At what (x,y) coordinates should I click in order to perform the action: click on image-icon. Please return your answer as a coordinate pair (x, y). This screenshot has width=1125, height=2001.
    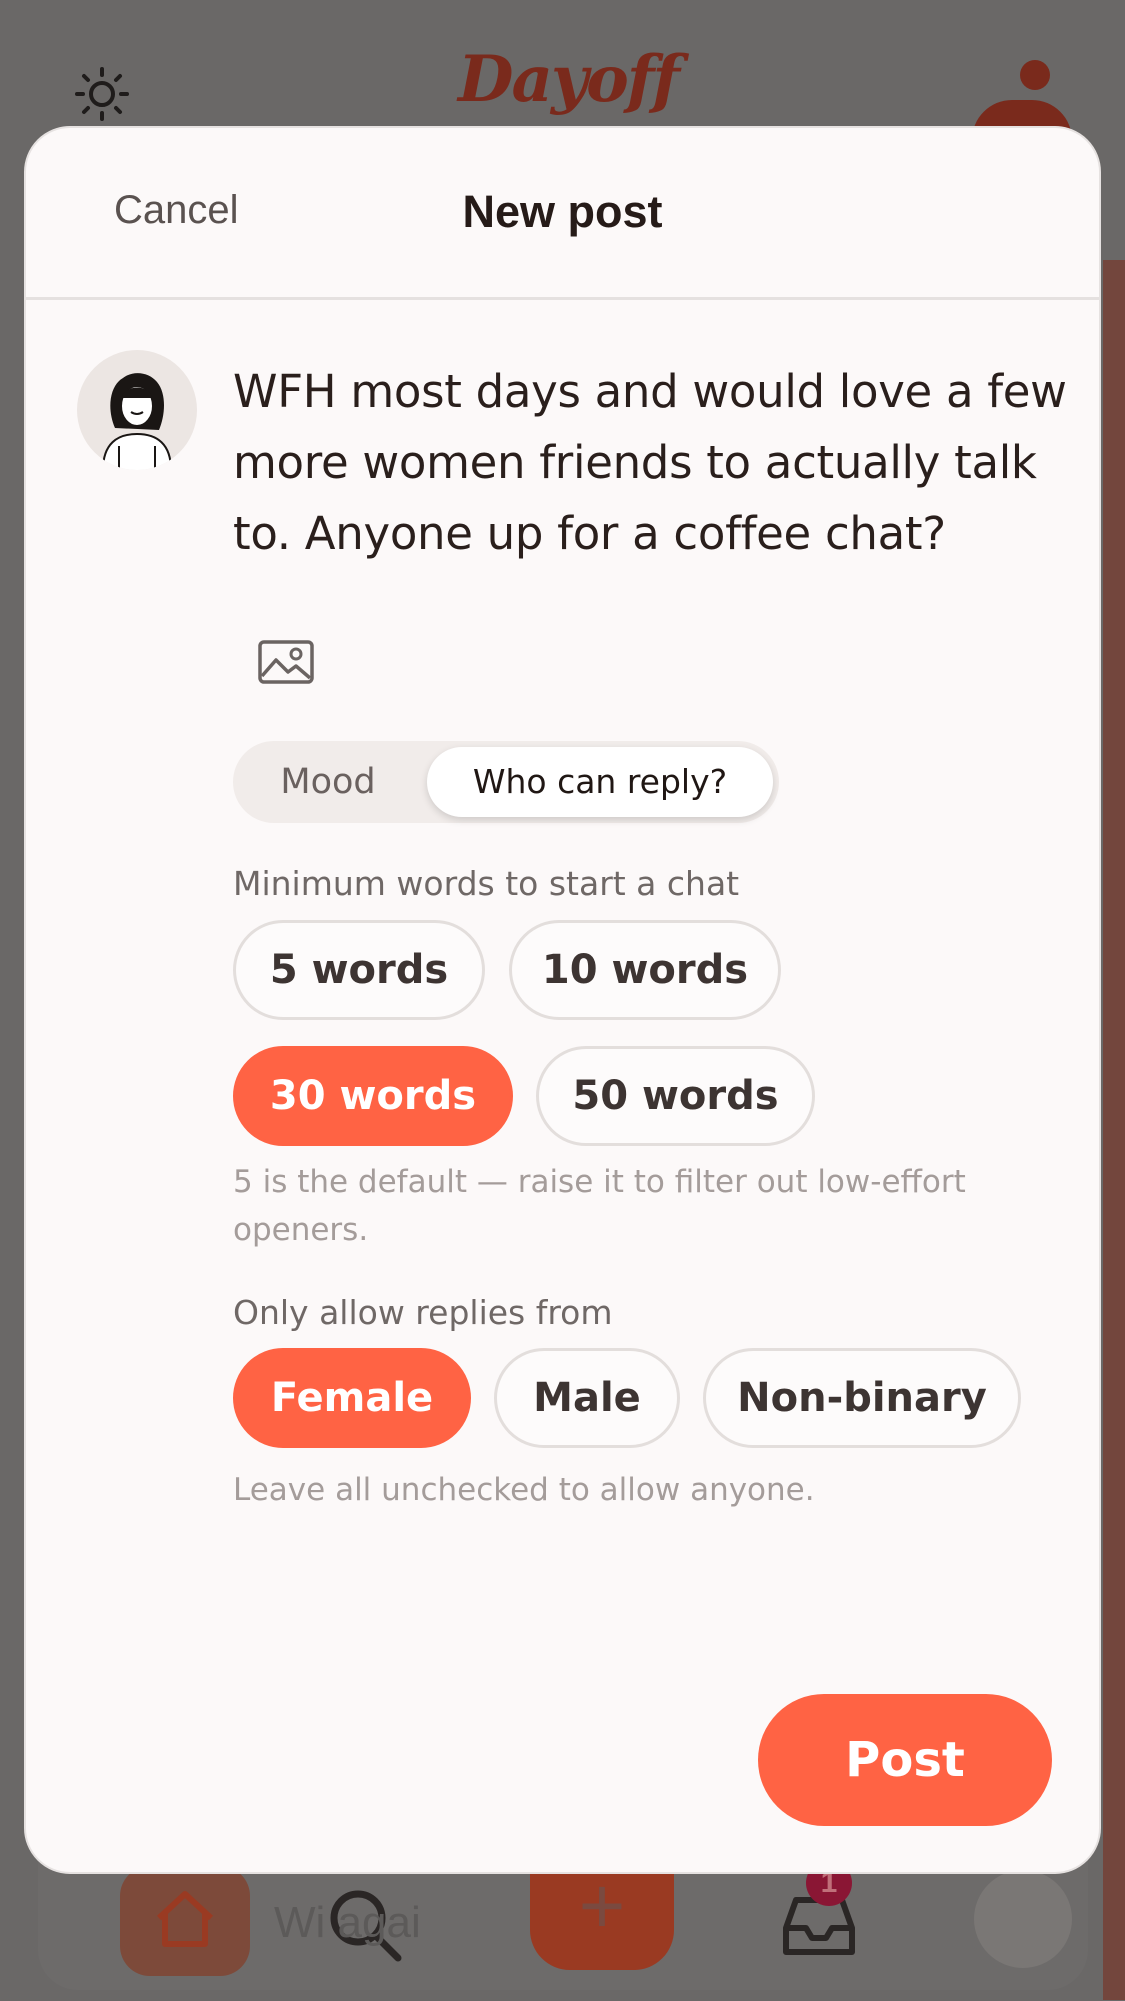
    Looking at the image, I should click on (286, 662).